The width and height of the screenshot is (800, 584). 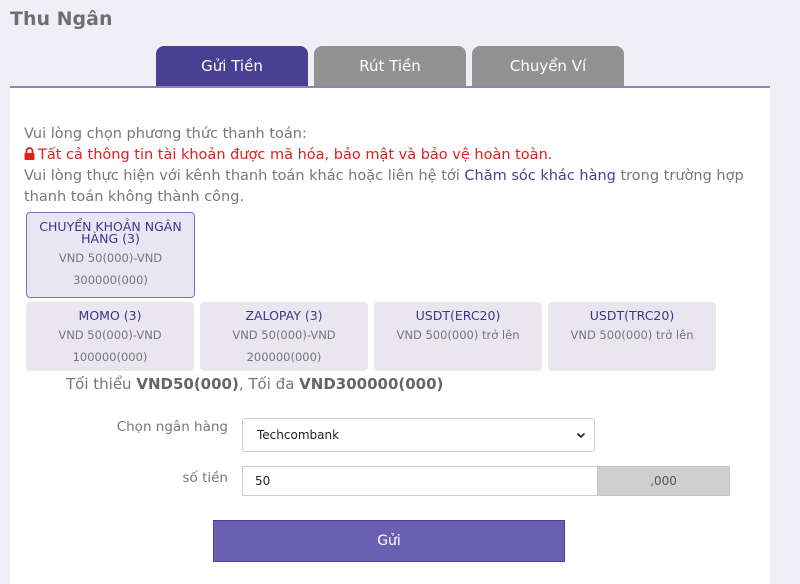 What do you see at coordinates (61, 19) in the screenshot?
I see `page-title: Thu Ngân` at bounding box center [61, 19].